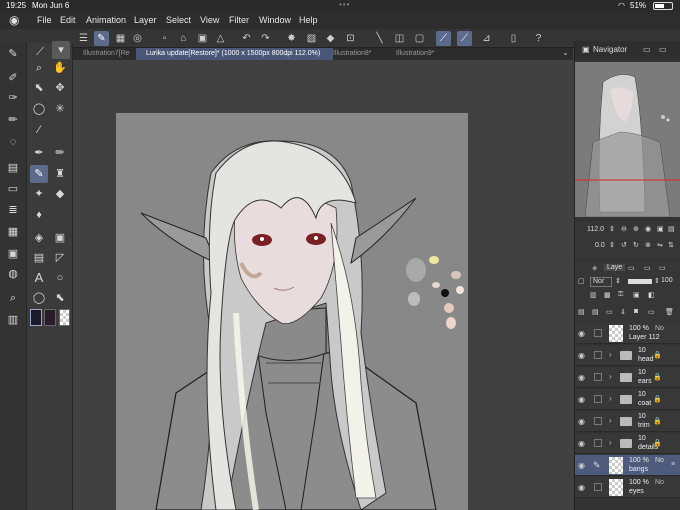 This screenshot has width=680, height=510. What do you see at coordinates (662, 268) in the screenshot?
I see `layer-panel-menu-icon: ▭` at bounding box center [662, 268].